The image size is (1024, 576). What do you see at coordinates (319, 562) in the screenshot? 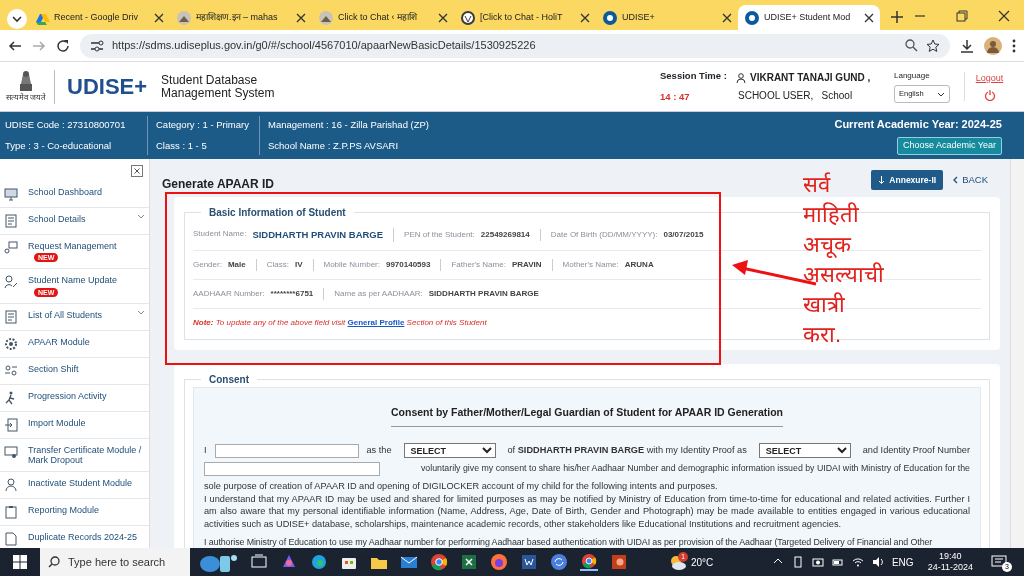
I see `browser-icon` at bounding box center [319, 562].